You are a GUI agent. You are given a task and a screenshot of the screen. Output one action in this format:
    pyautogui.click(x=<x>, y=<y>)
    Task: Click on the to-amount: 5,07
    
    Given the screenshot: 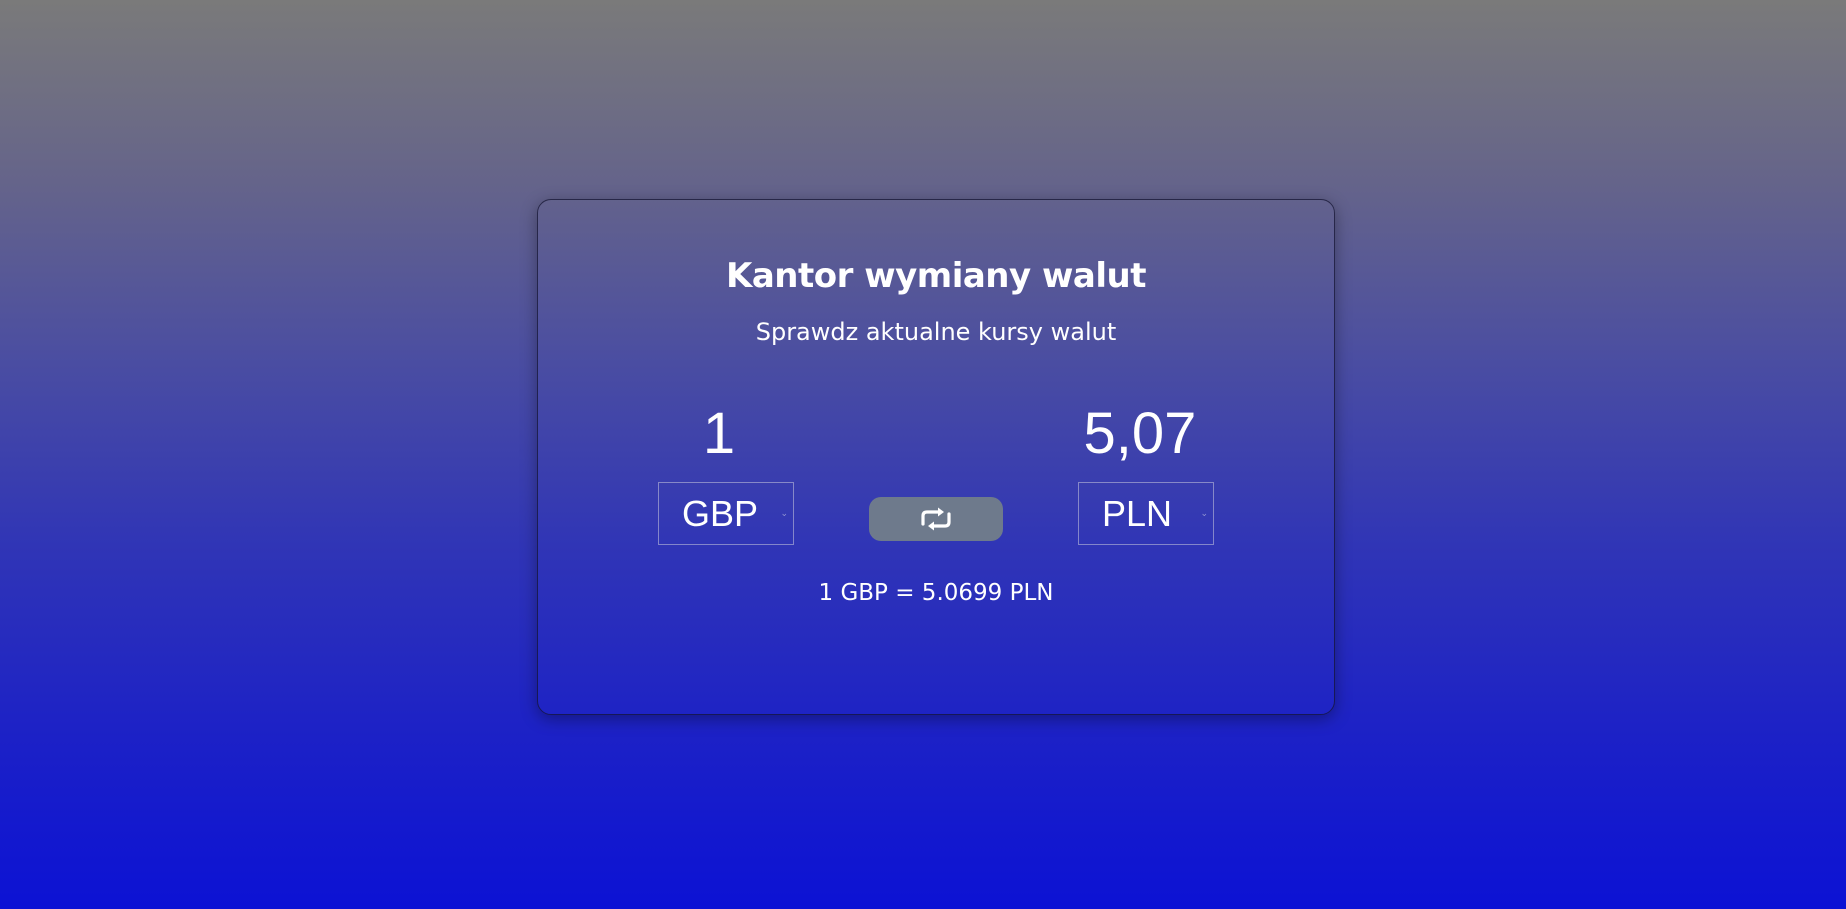 What is the action you would take?
    pyautogui.click(x=1140, y=433)
    